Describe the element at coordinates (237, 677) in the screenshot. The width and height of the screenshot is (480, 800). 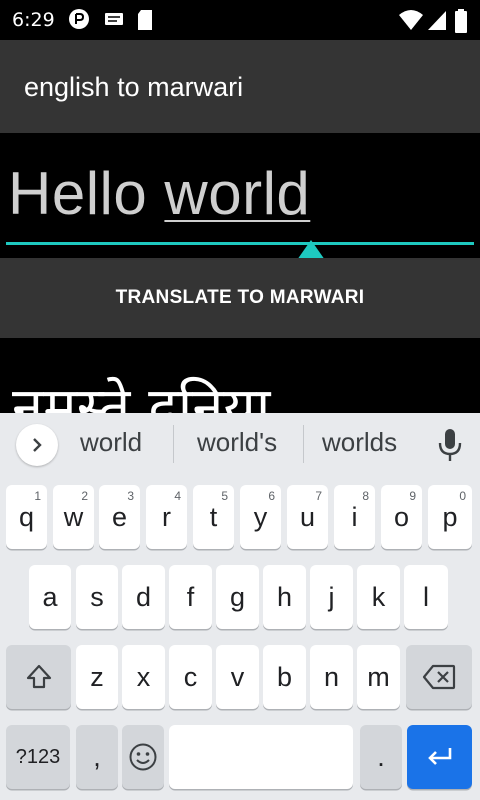
I see `key-v: v` at that location.